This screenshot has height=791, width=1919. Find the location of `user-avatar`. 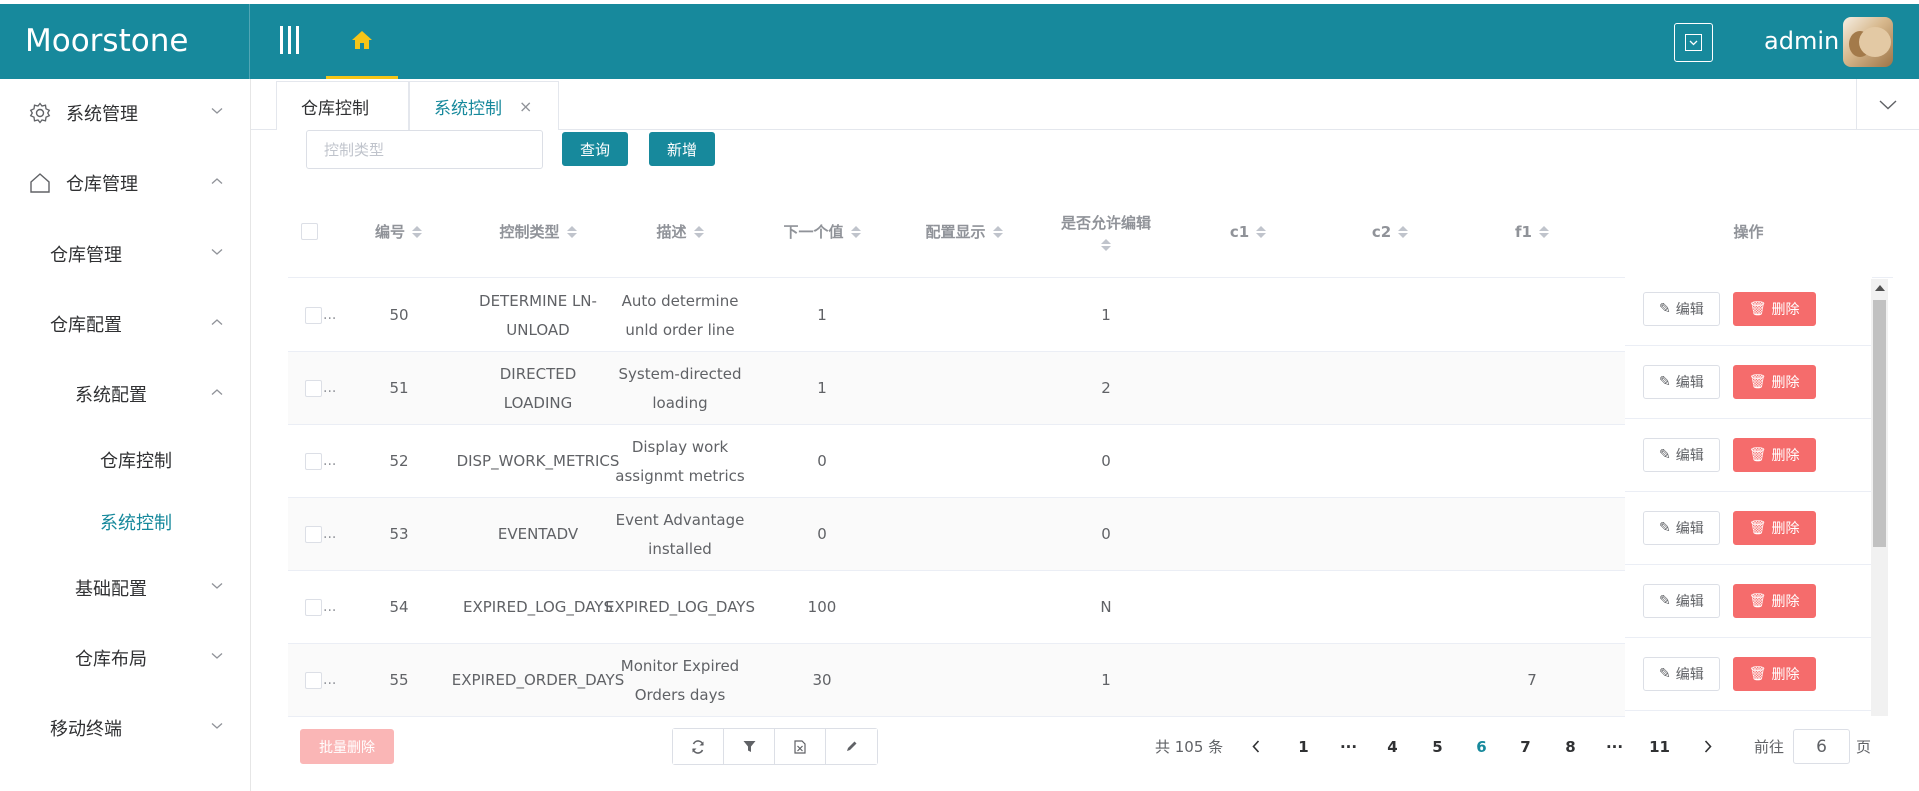

user-avatar is located at coordinates (1868, 42).